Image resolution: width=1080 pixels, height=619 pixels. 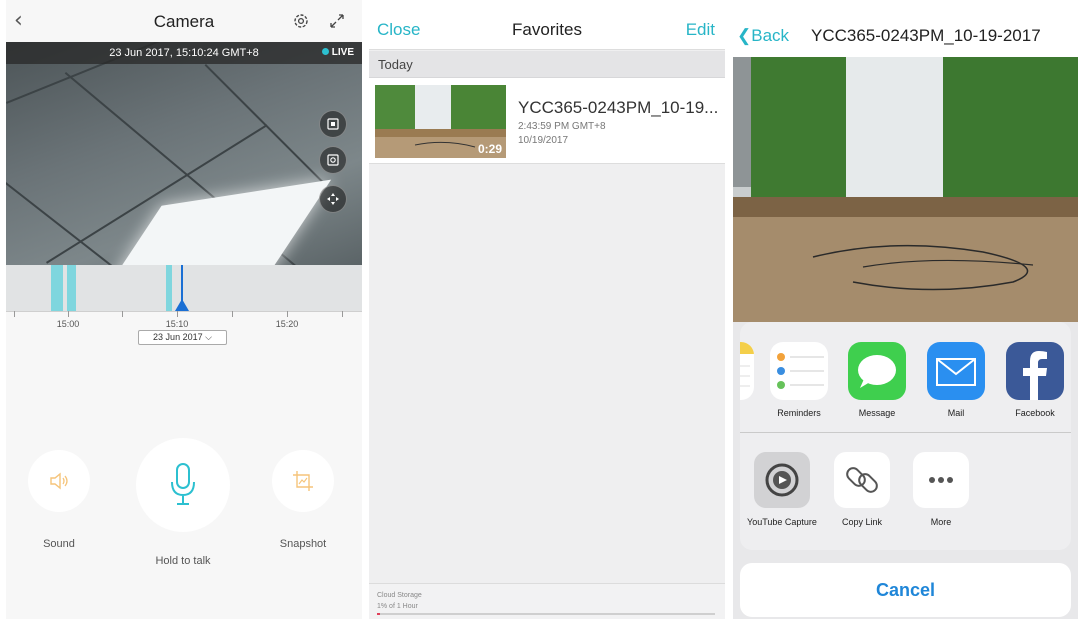 I want to click on cloud-storage-label: Cloud Storage, so click(x=399, y=595).